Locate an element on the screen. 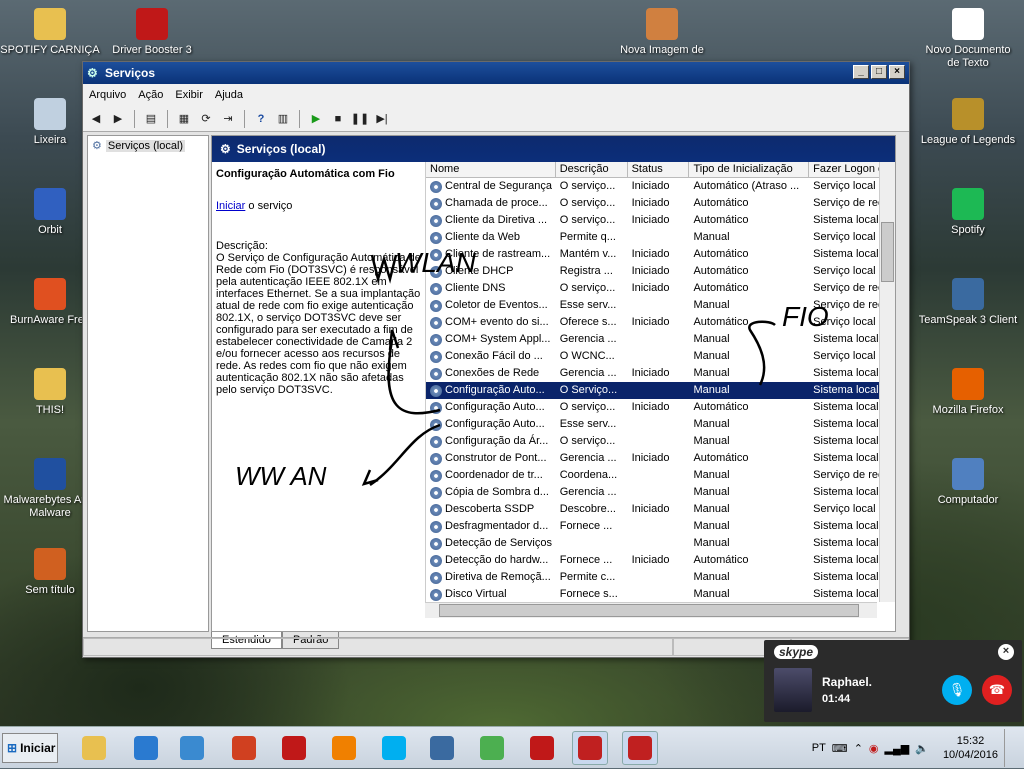 The height and width of the screenshot is (769, 1024). column-status: Status is located at coordinates (659, 169).